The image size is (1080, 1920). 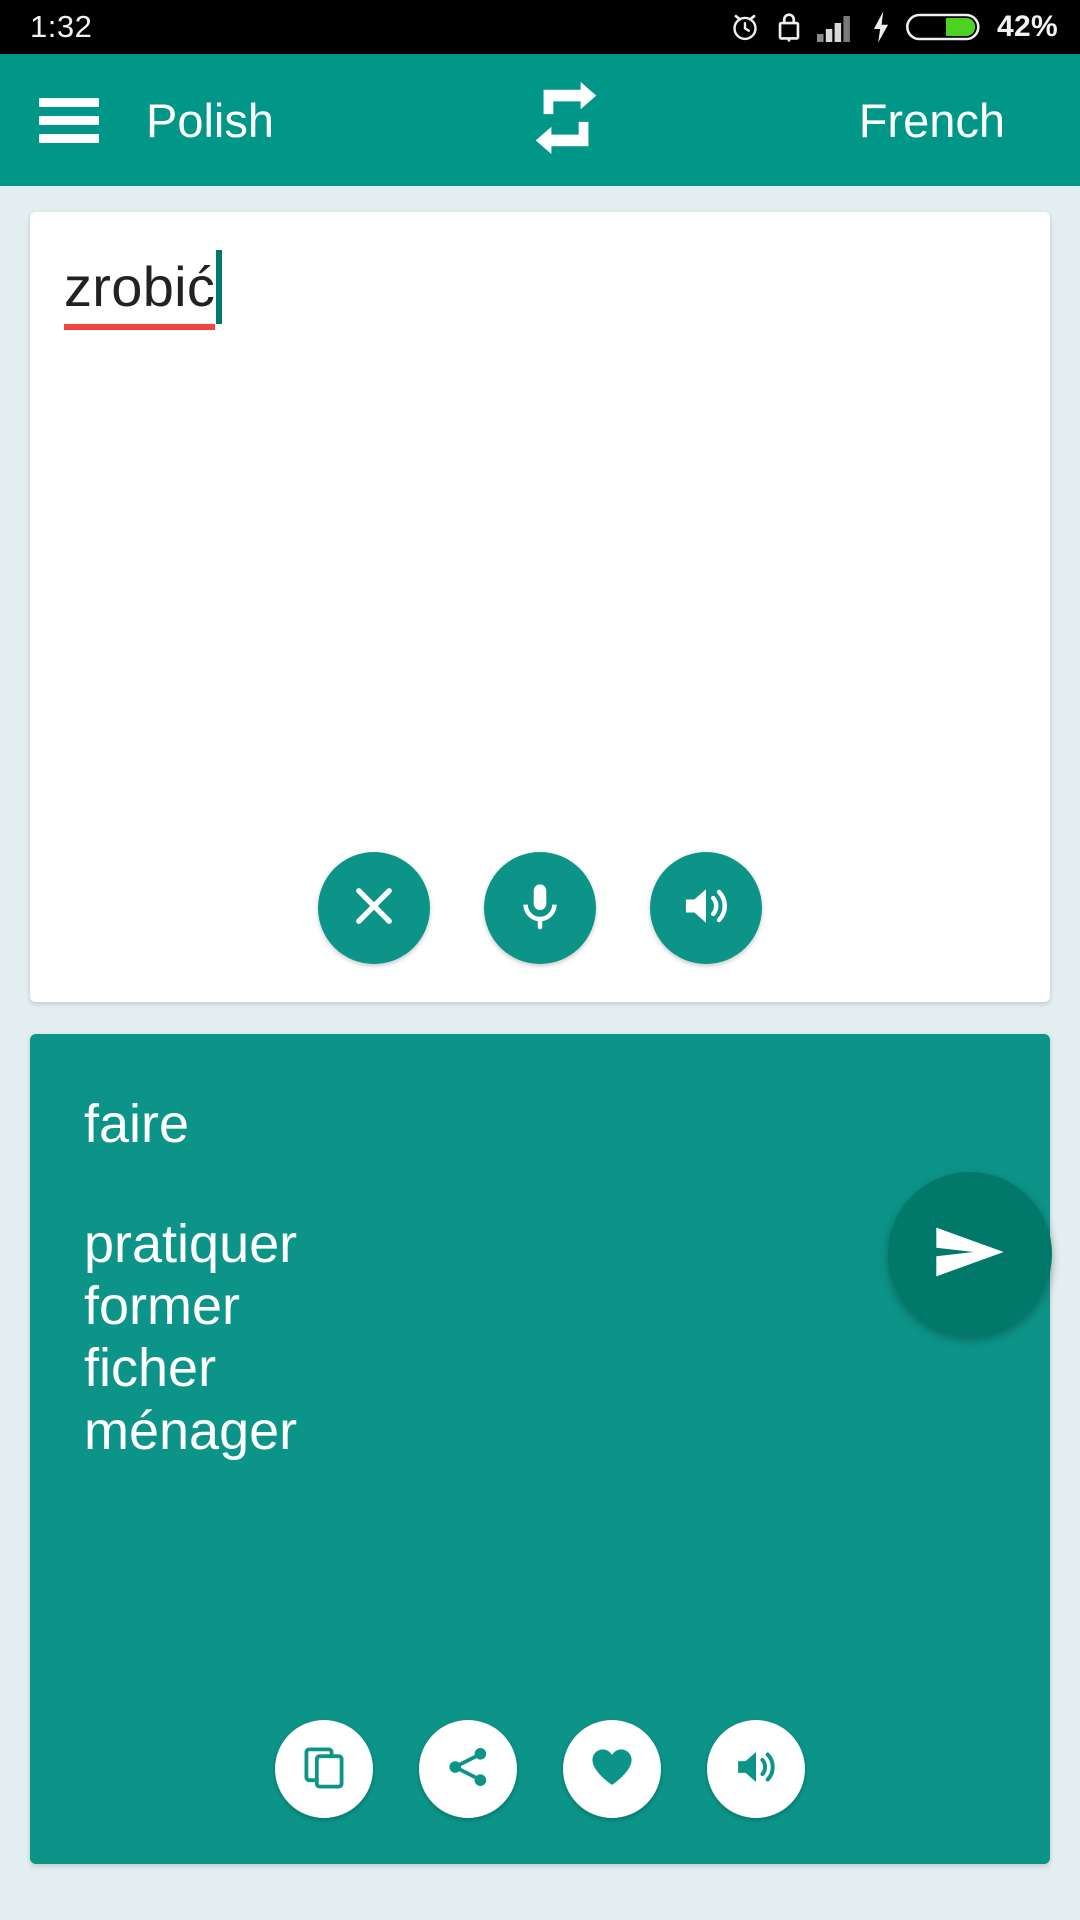 I want to click on text-caret, so click(x=219, y=287).